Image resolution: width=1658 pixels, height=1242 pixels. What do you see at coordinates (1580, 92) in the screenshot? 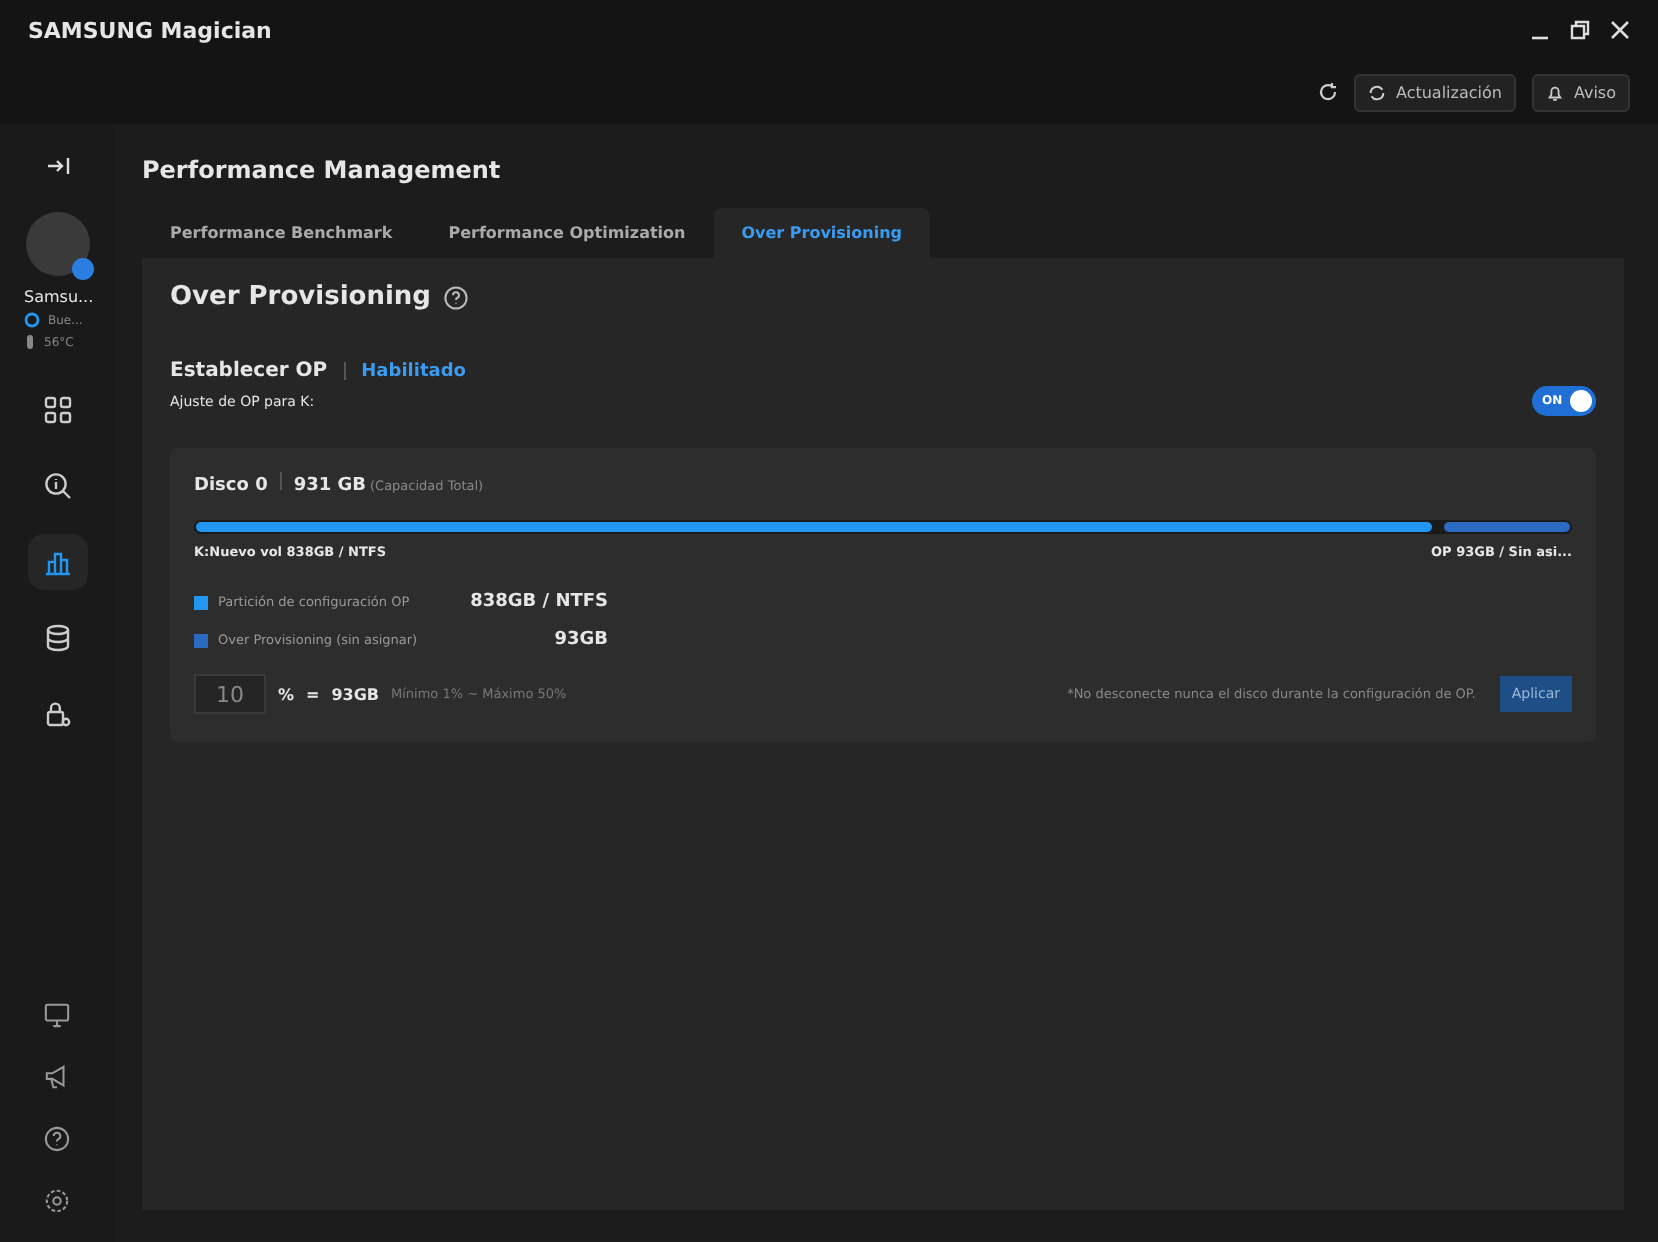
I see `notice-button: Aviso` at bounding box center [1580, 92].